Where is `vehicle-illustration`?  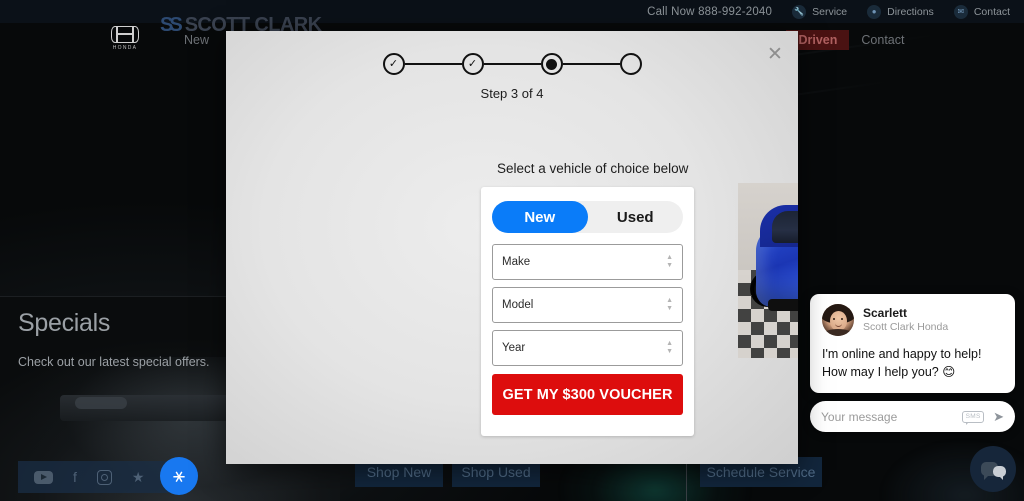
vehicle-illustration is located at coordinates (773, 270).